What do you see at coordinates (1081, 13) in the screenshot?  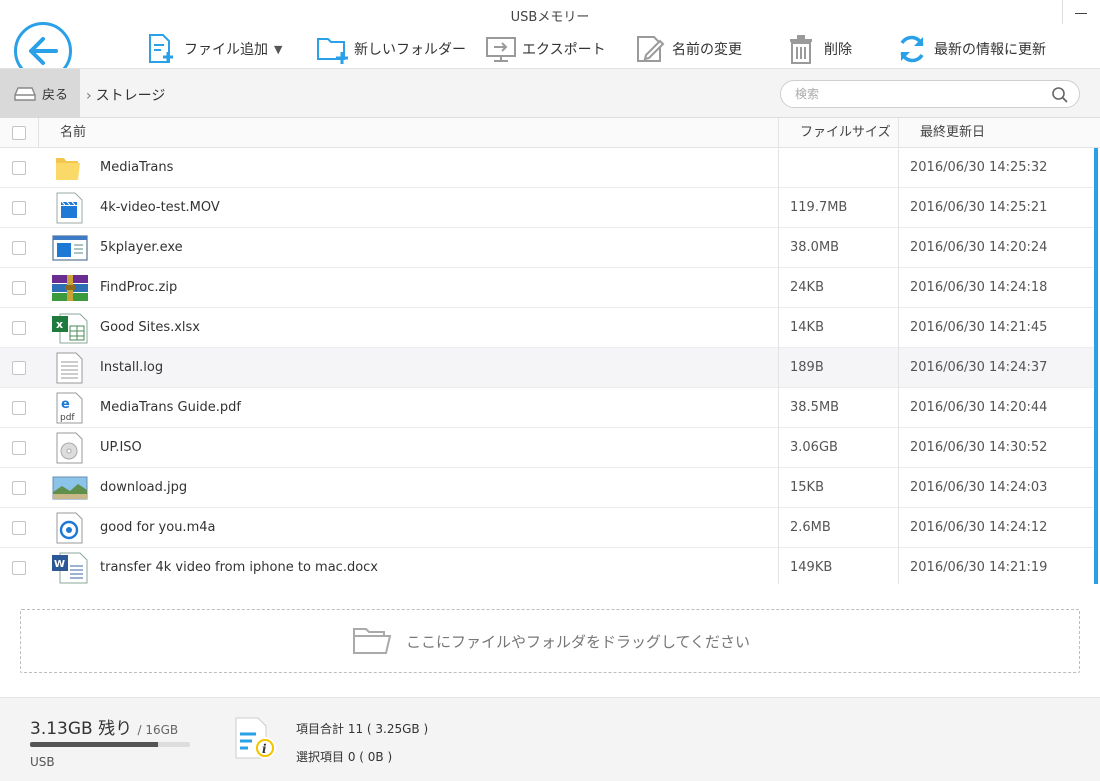 I see `minimize-button` at bounding box center [1081, 13].